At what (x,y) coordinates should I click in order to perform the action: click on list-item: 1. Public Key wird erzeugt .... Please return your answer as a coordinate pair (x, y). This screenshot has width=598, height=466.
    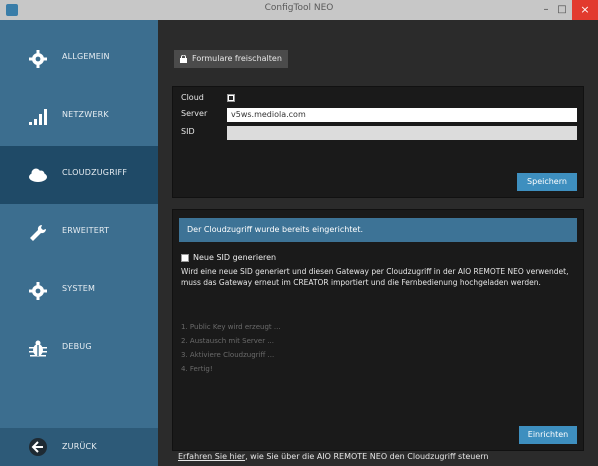
    Looking at the image, I should click on (231, 327).